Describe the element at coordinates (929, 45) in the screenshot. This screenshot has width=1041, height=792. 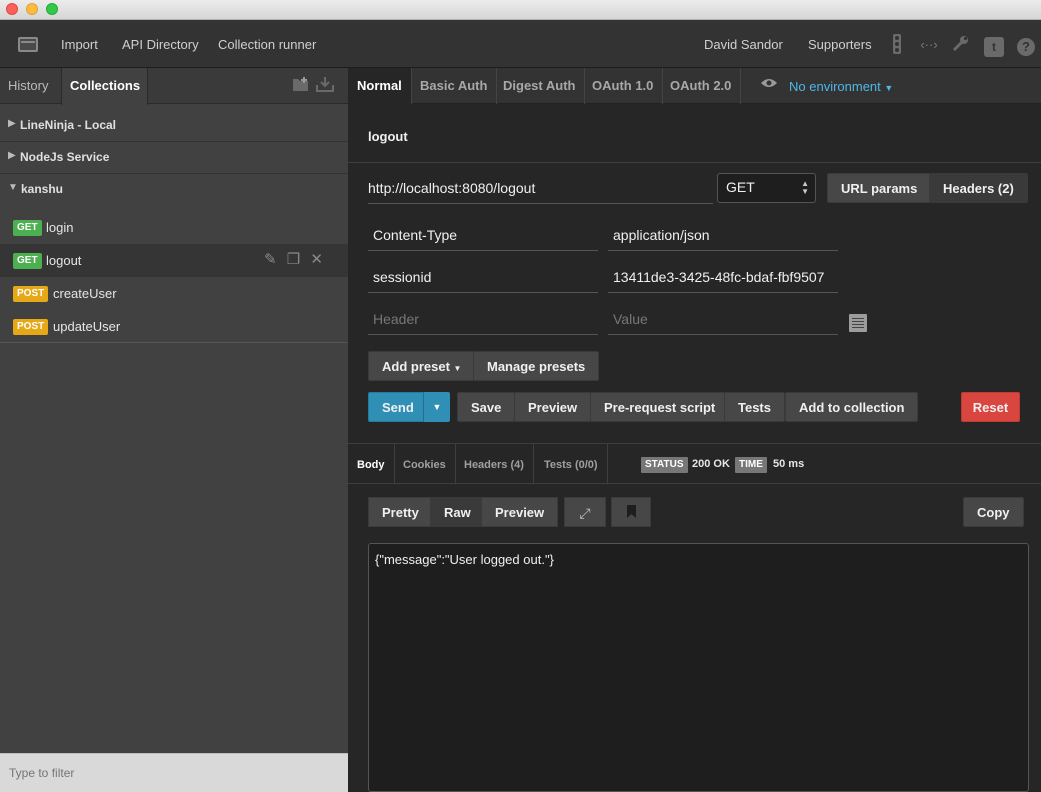
I see `code-icon: ‹··›` at that location.